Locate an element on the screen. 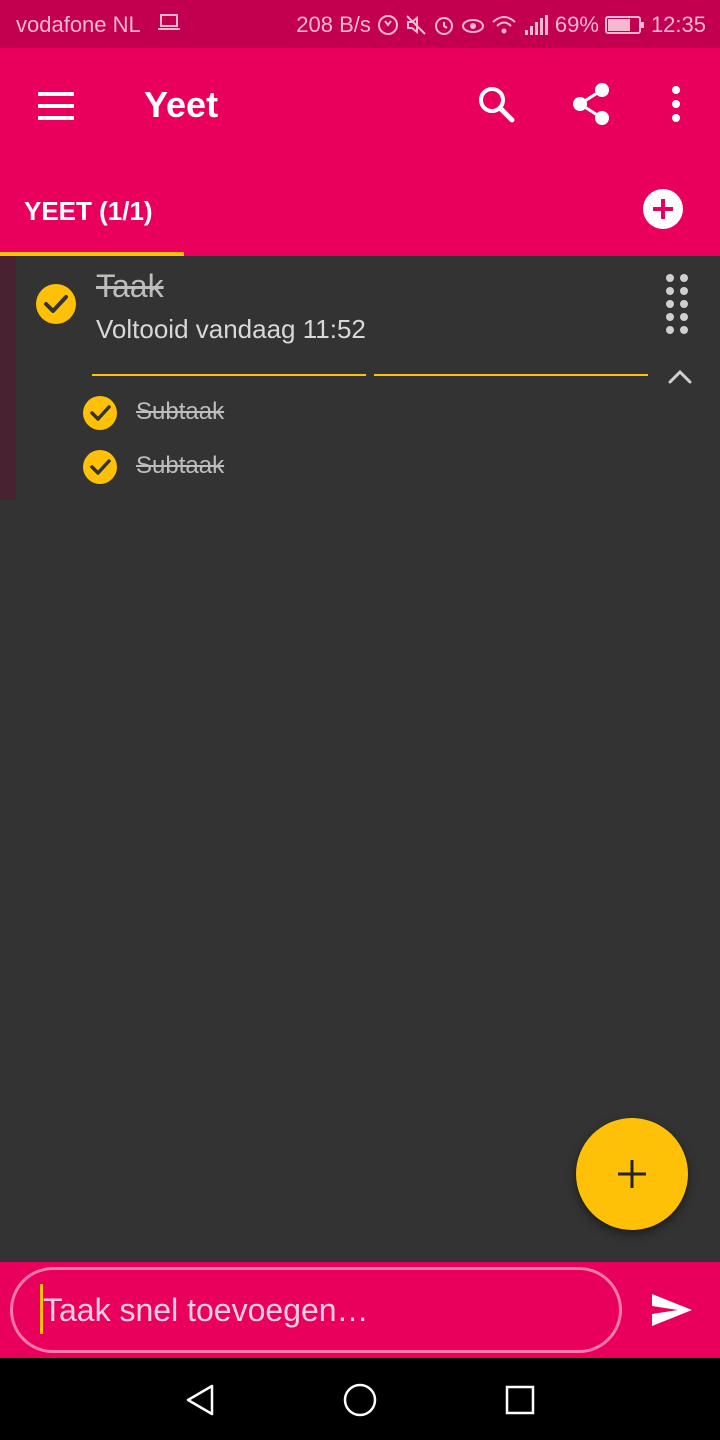 The width and height of the screenshot is (720, 1440). add-list-button is located at coordinates (663, 209).